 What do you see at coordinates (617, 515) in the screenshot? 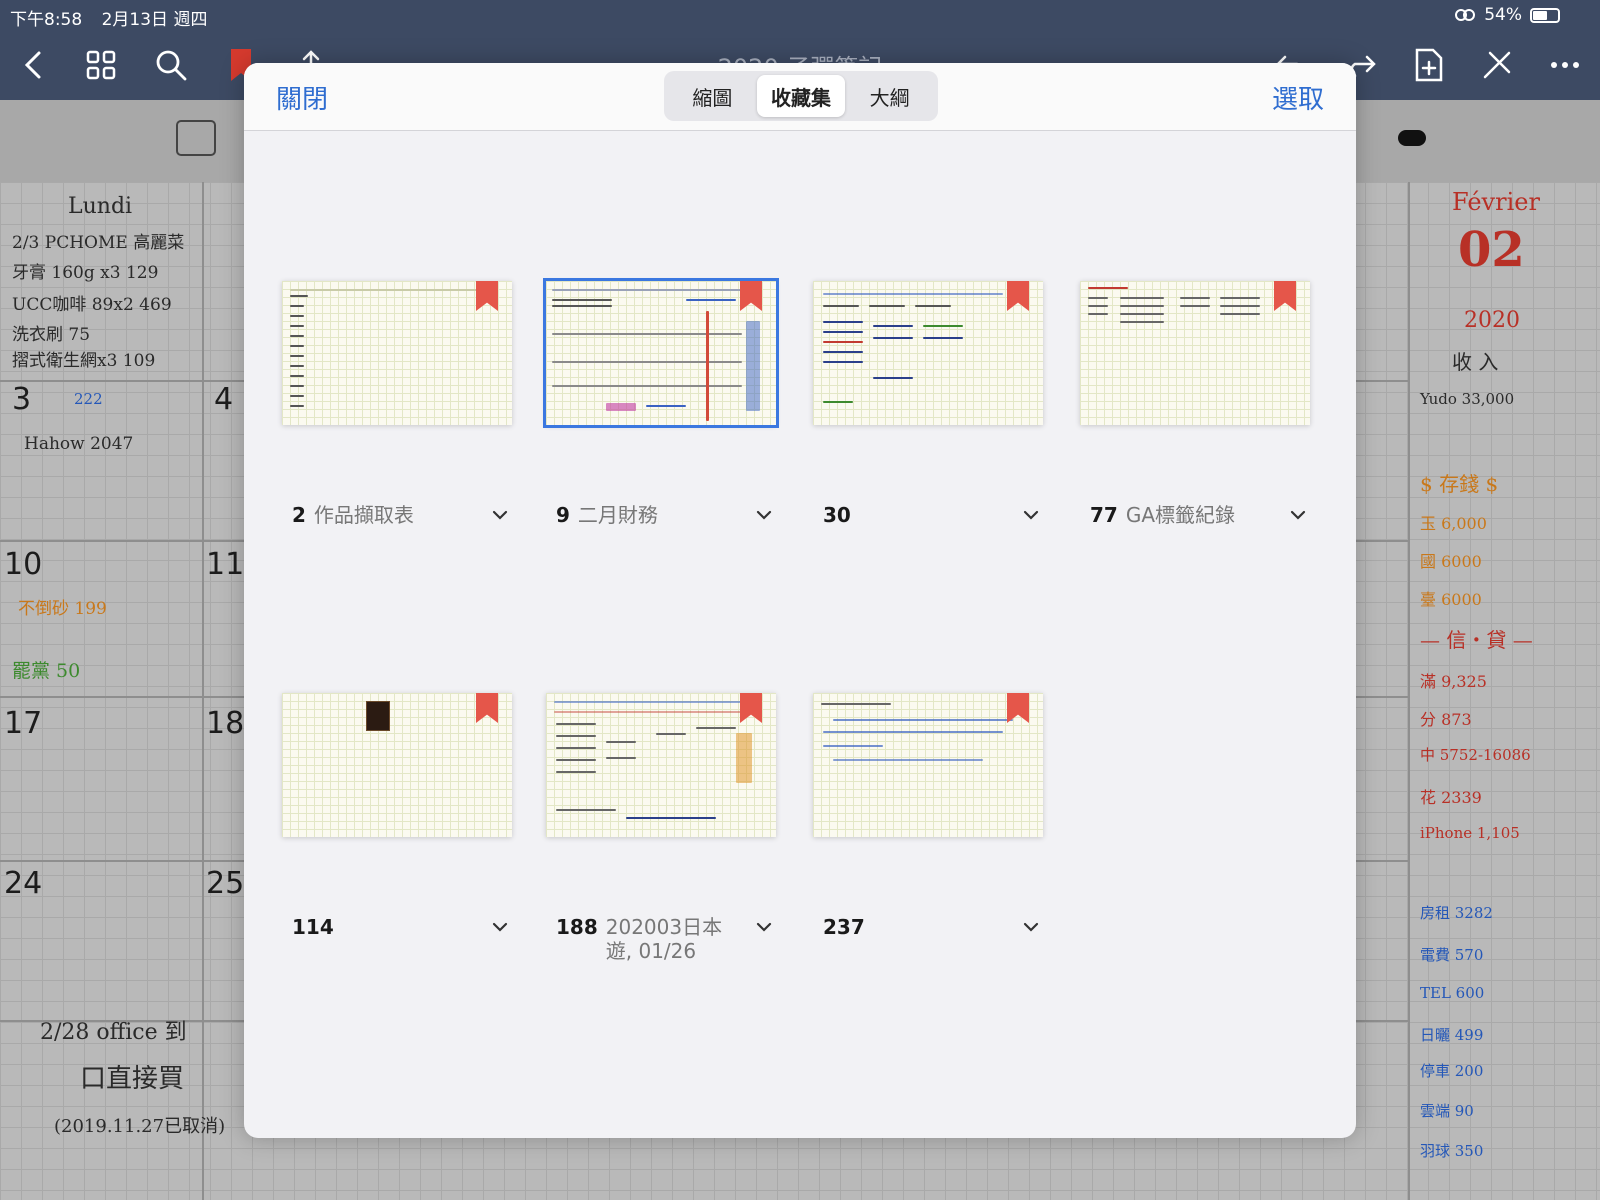
I see `bookmark-title: 二月財務` at bounding box center [617, 515].